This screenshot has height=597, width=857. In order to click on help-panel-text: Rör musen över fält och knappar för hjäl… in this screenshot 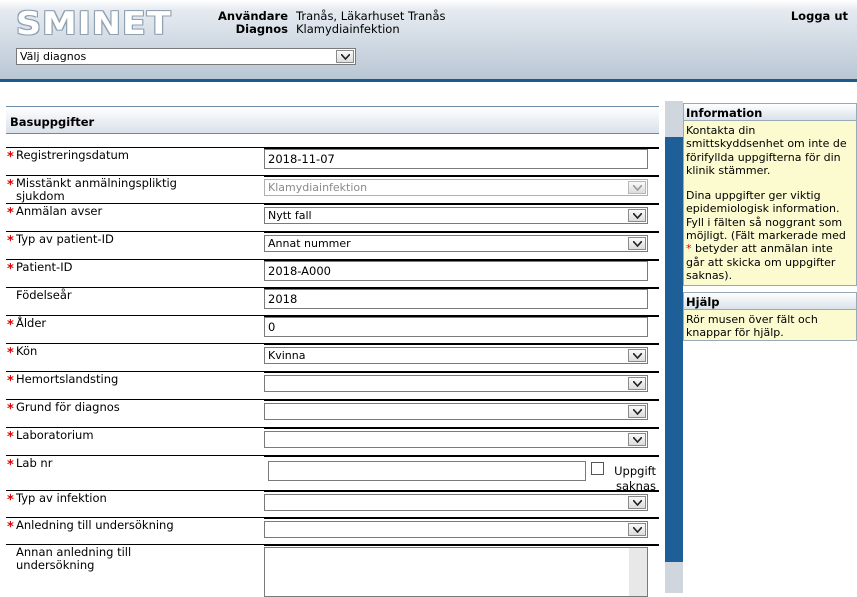, I will do `click(752, 326)`.